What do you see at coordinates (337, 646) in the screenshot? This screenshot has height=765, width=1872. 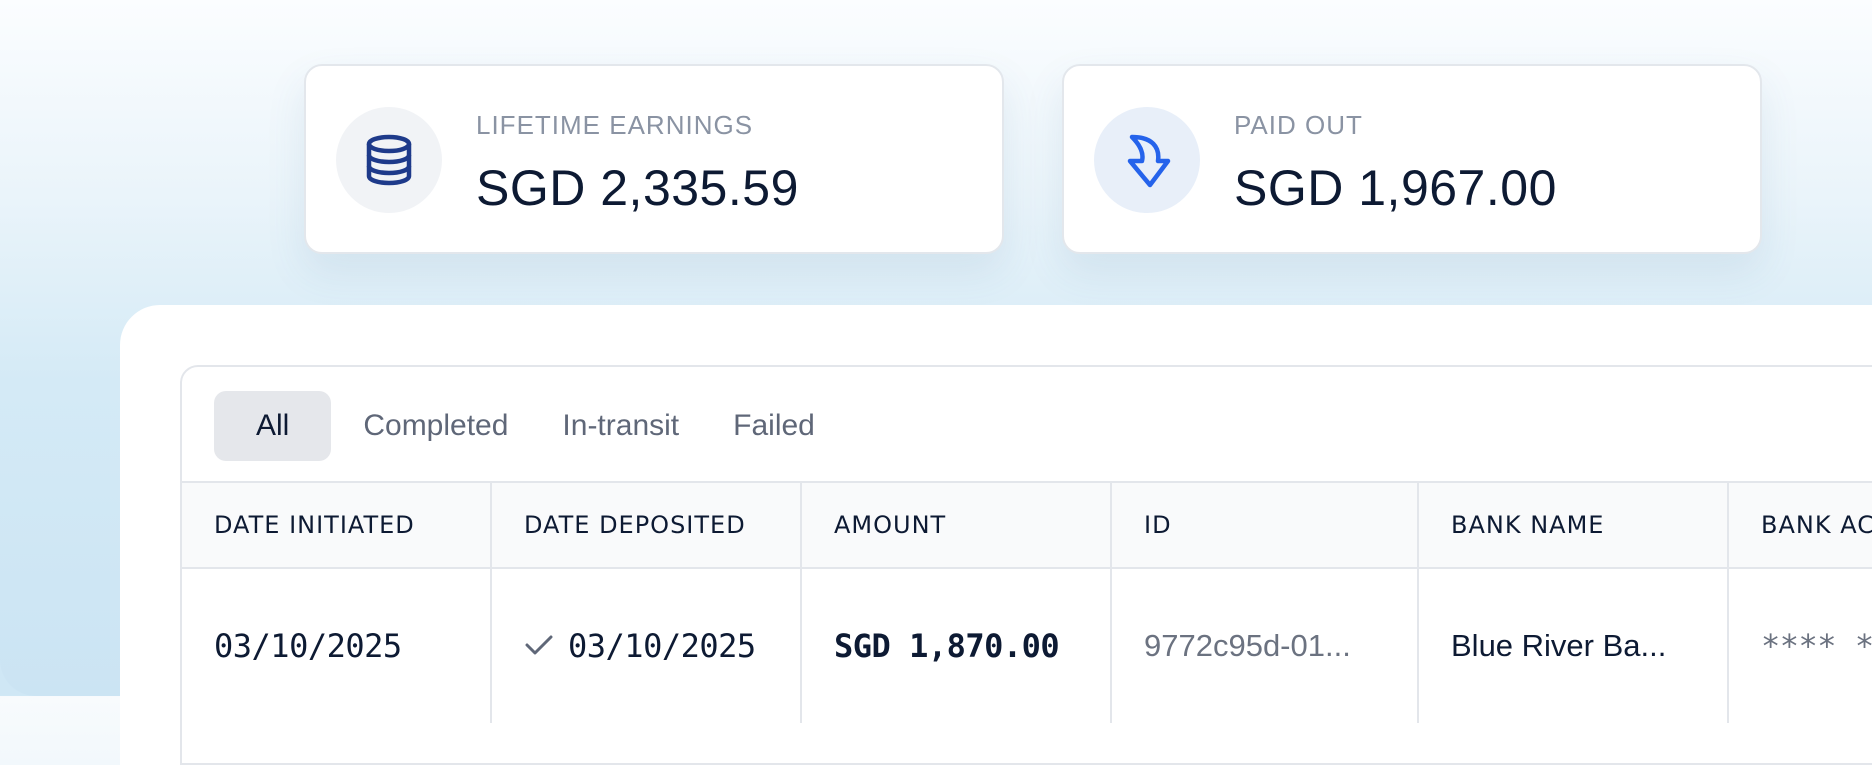 I see `cell-date-initiated: 03/10/2025` at bounding box center [337, 646].